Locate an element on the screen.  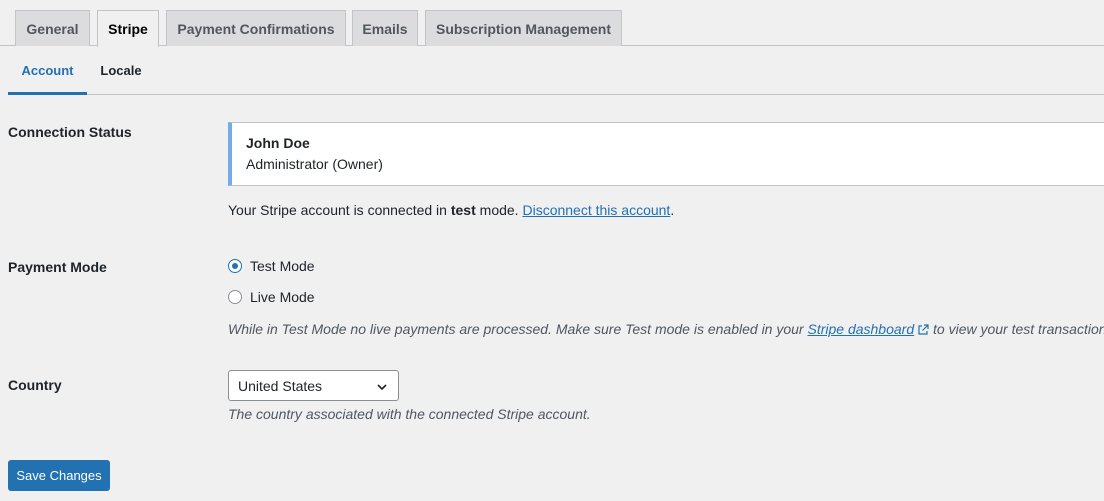
test-mode-label: Test Mode is located at coordinates (282, 266).